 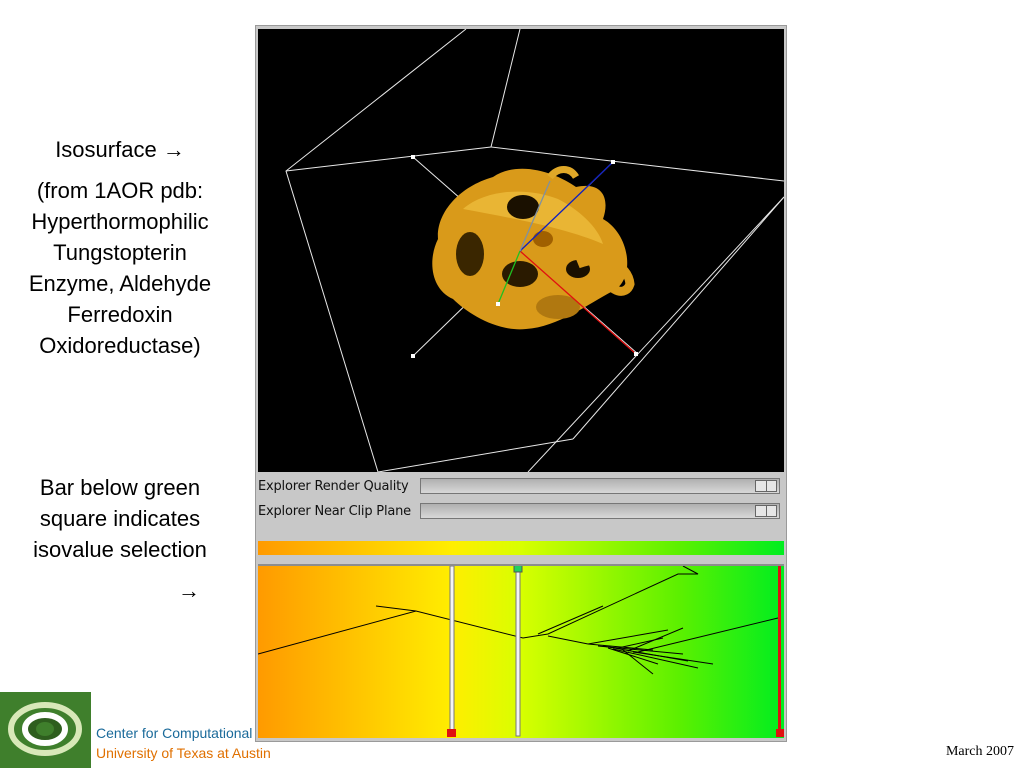 I want to click on footer-university: University of Texas at Austin, so click(x=183, y=753).